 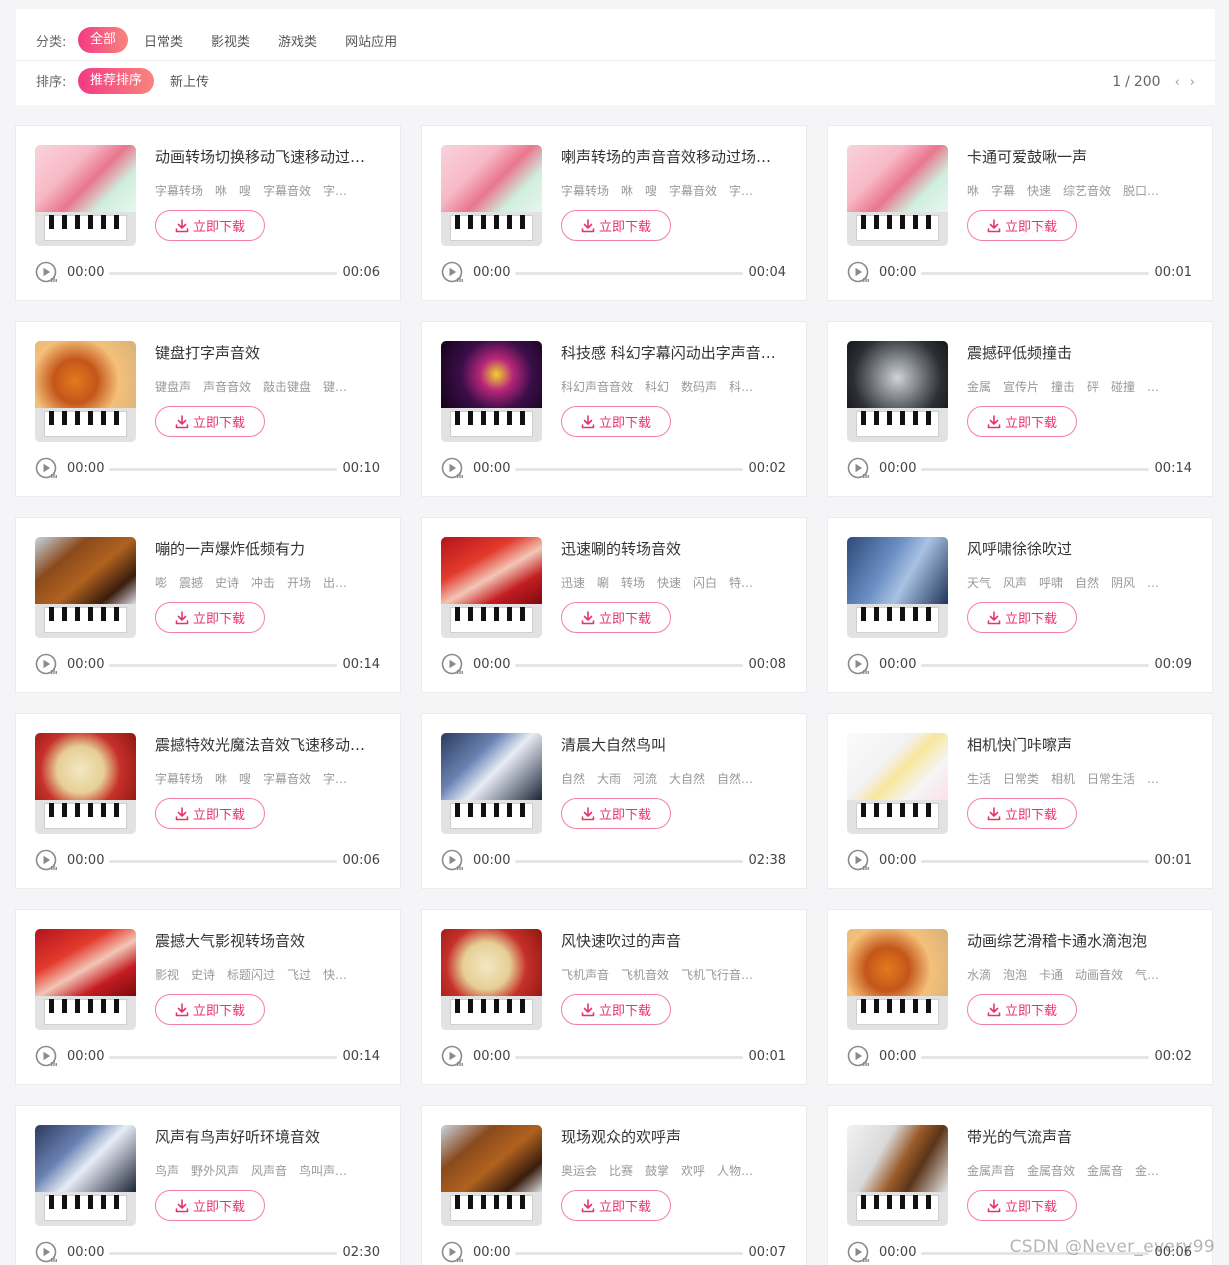 I want to click on sound-title: 带光的气流声音, so click(x=1081, y=1136).